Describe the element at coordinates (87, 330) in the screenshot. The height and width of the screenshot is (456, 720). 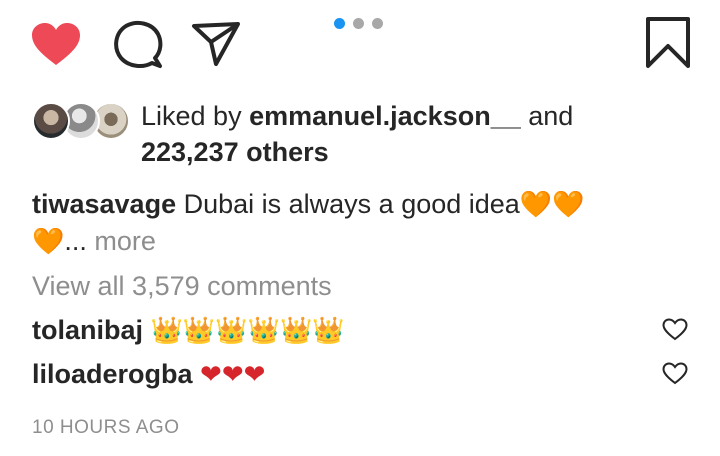
I see `comment-username: tolanibaj` at that location.